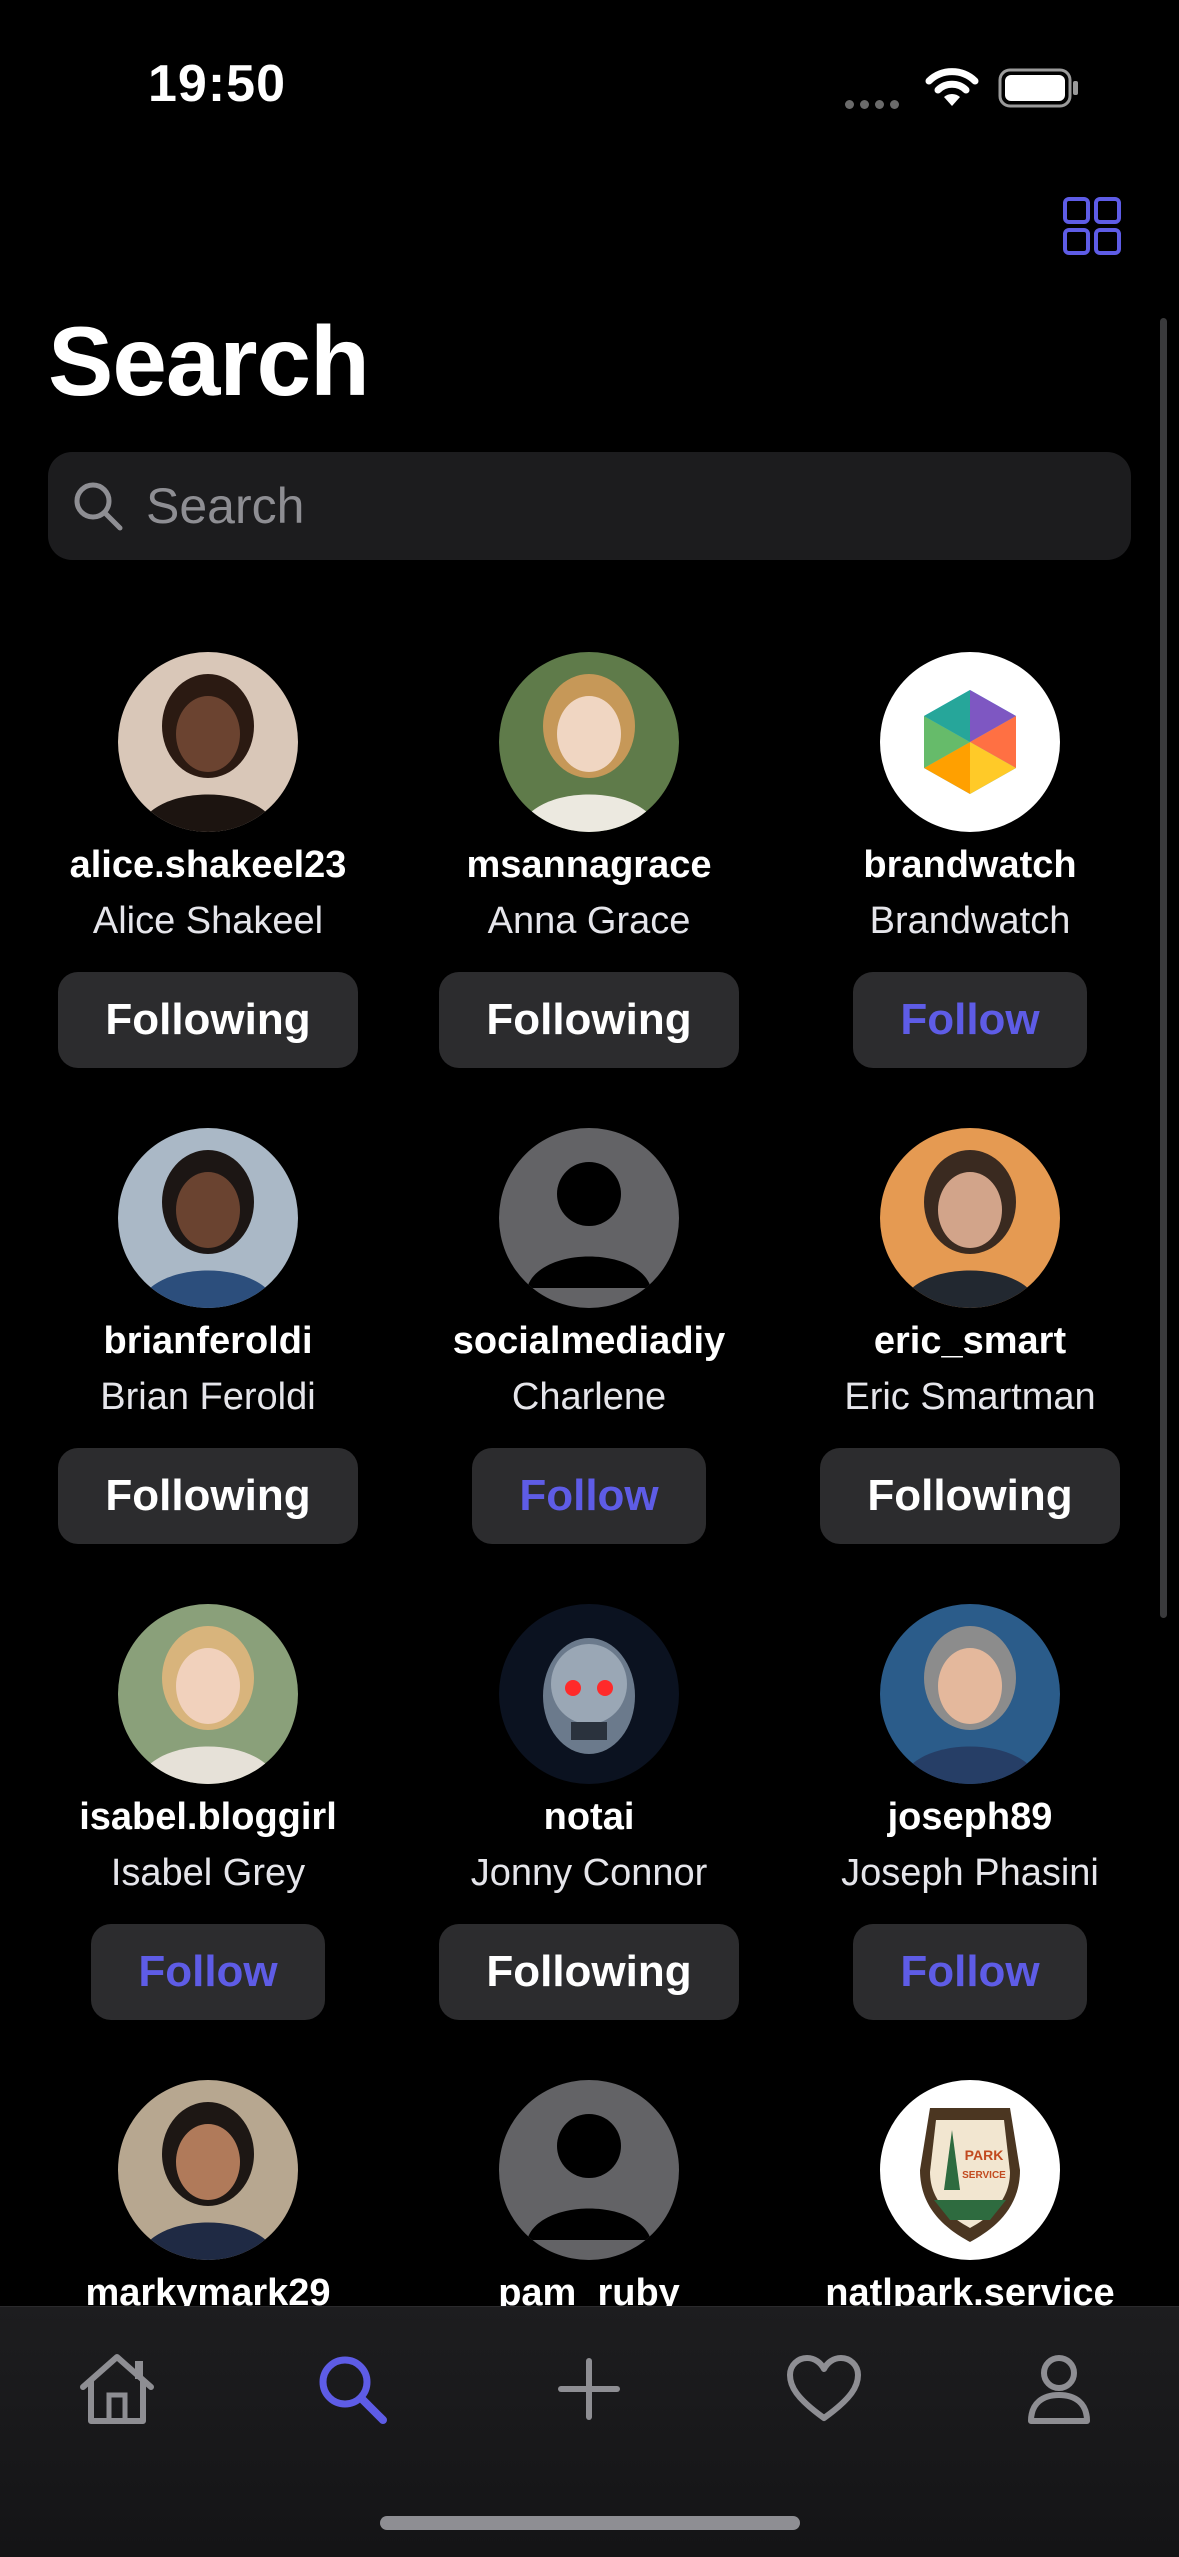  What do you see at coordinates (589, 1817) in the screenshot?
I see `username: notai` at bounding box center [589, 1817].